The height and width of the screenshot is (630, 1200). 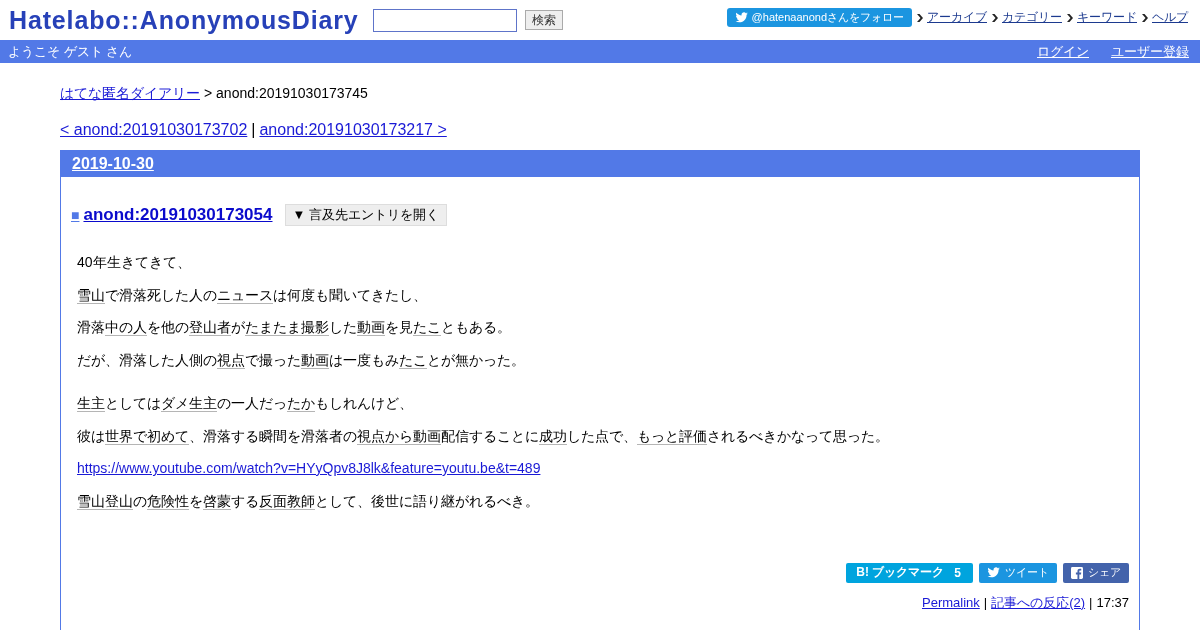 What do you see at coordinates (113, 164) in the screenshot?
I see `date-link: 2019-10-30` at bounding box center [113, 164].